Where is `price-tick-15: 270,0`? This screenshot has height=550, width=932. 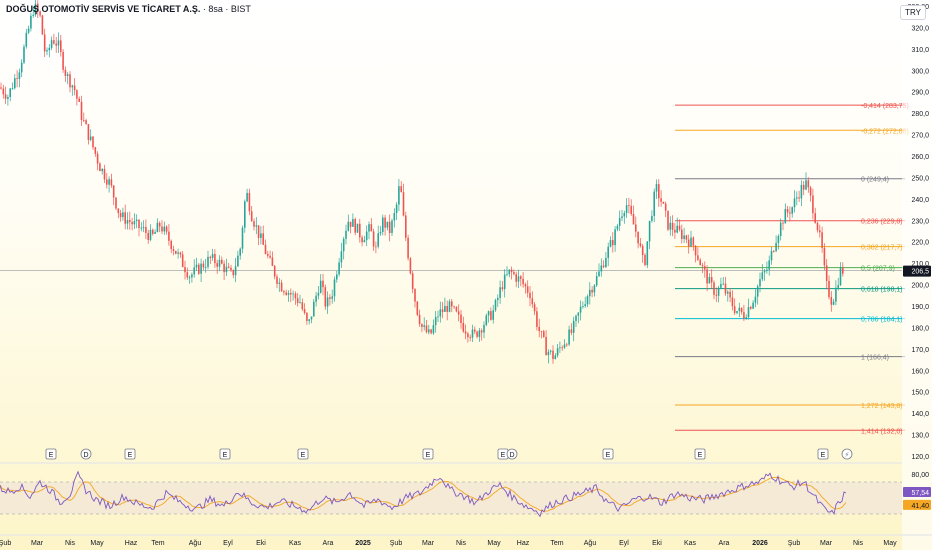 price-tick-15: 270,0 is located at coordinates (920, 136).